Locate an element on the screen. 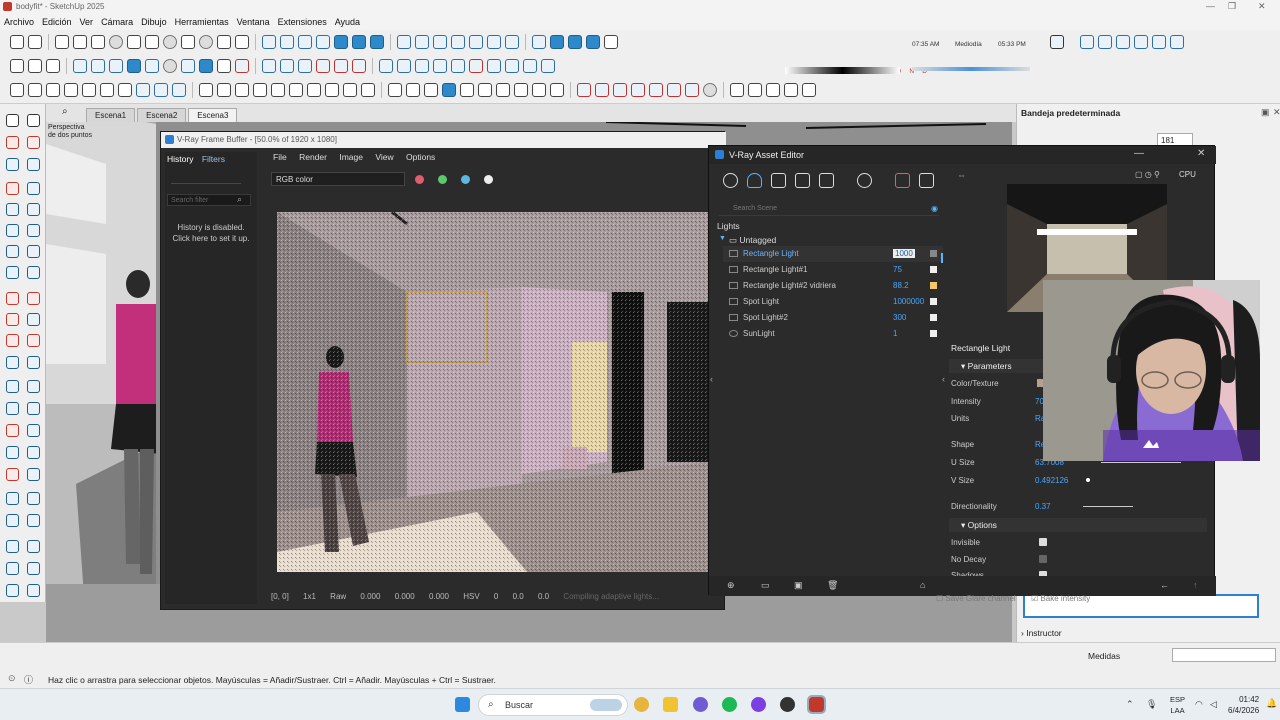 This screenshot has width=1280, height=720. shaded-icon is located at coordinates (476, 42).